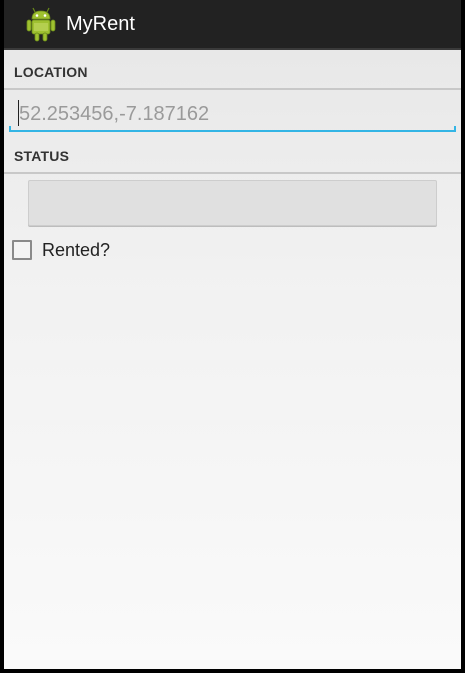 The image size is (465, 673). I want to click on action-bar: MyRent, so click(232, 24).